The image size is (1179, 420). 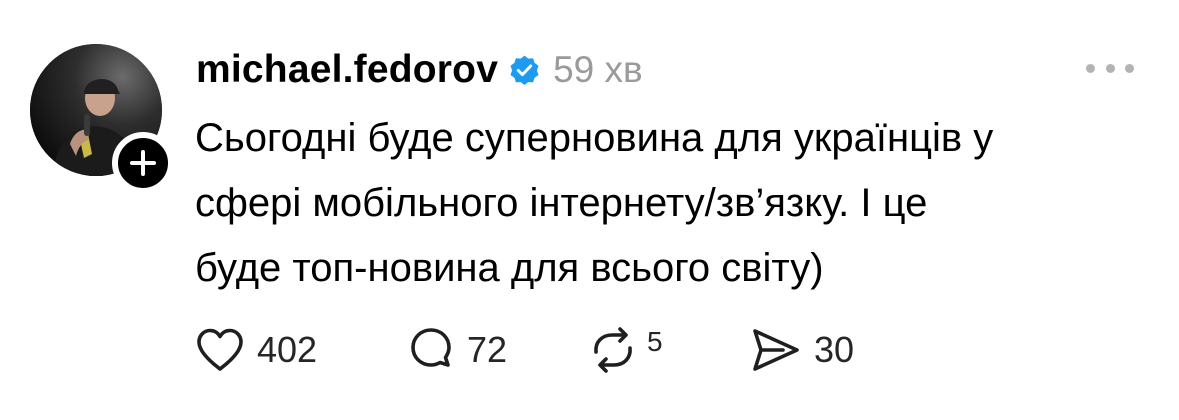 I want to click on send-icon, so click(x=776, y=350).